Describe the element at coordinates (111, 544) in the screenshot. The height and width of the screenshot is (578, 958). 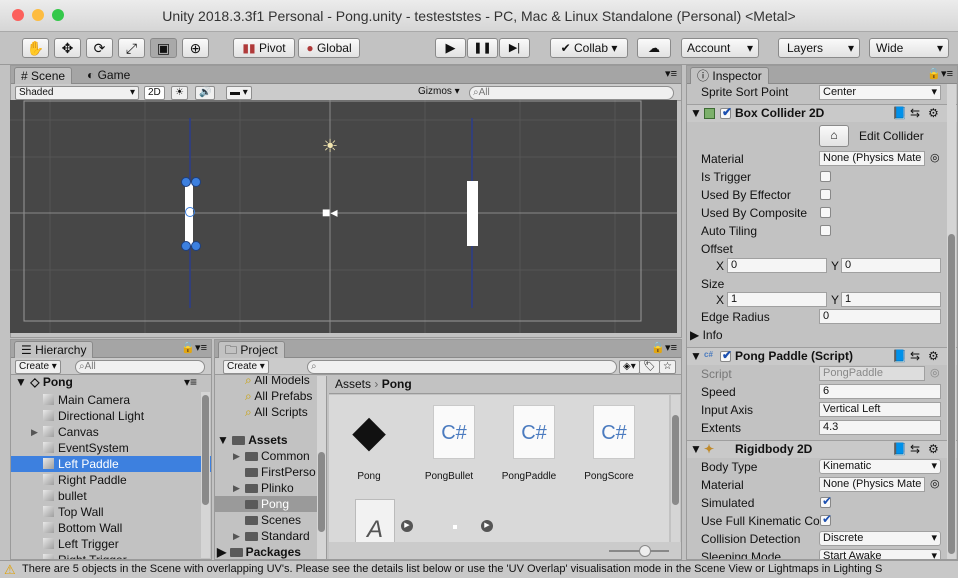
I see `hierarchy-item: Left Trigger` at that location.